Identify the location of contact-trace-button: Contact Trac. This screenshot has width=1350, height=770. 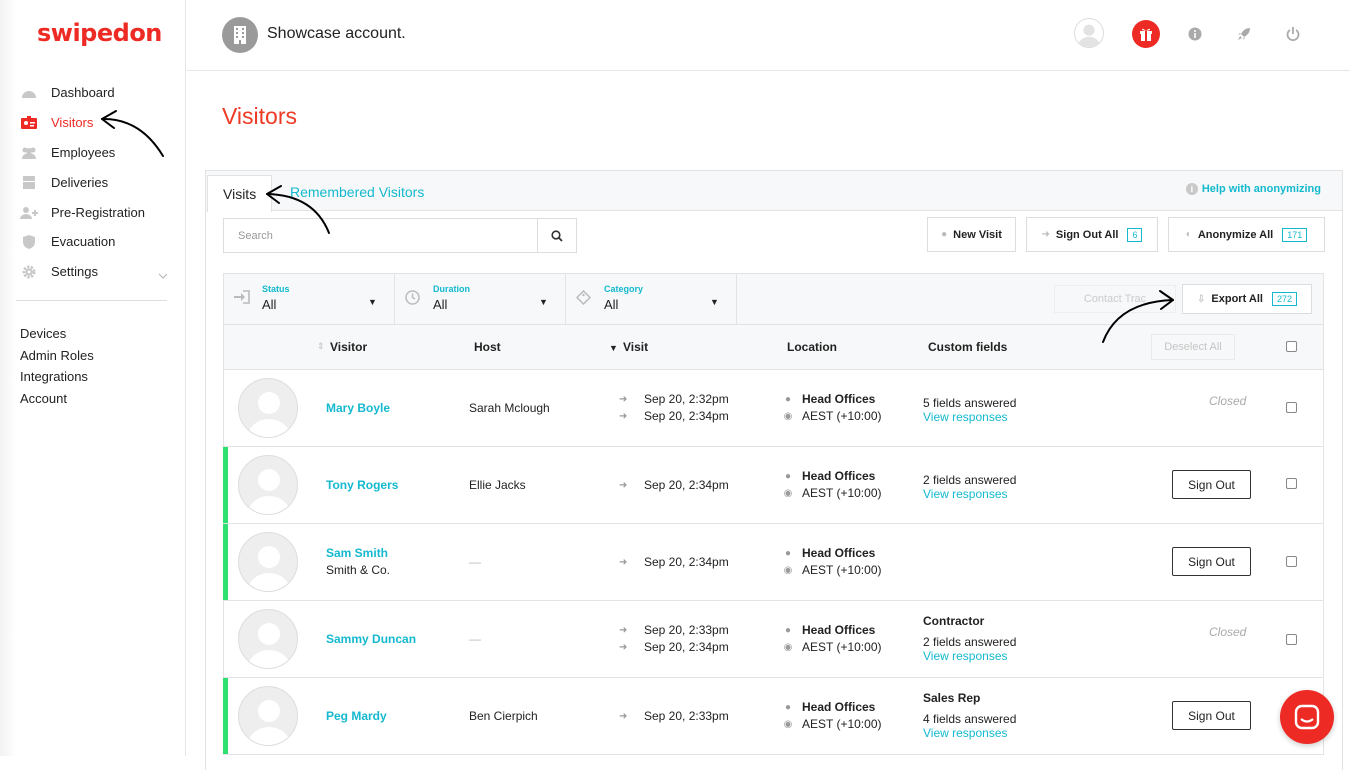
(1115, 299).